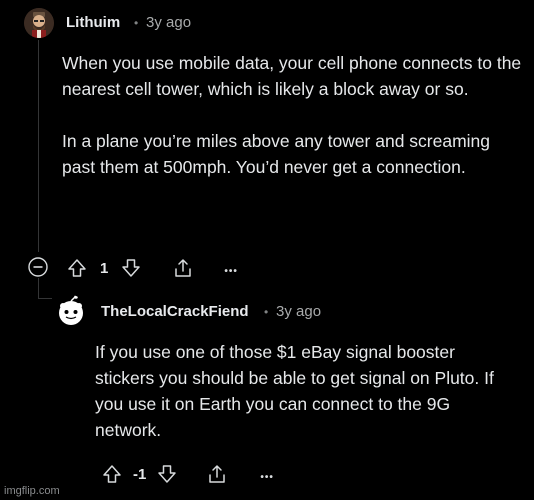 The height and width of the screenshot is (500, 534). What do you see at coordinates (32, 491) in the screenshot?
I see `watermark: imgflip.com` at bounding box center [32, 491].